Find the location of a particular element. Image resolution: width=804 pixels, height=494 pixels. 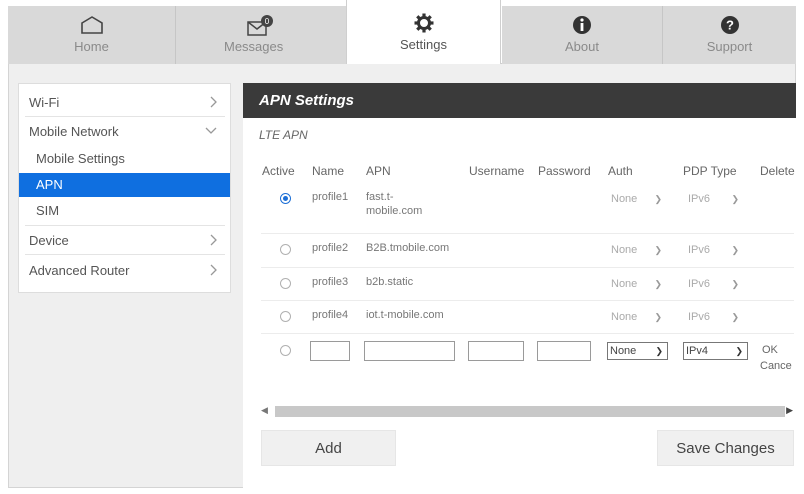

section-label: LTE APN is located at coordinates (283, 135).